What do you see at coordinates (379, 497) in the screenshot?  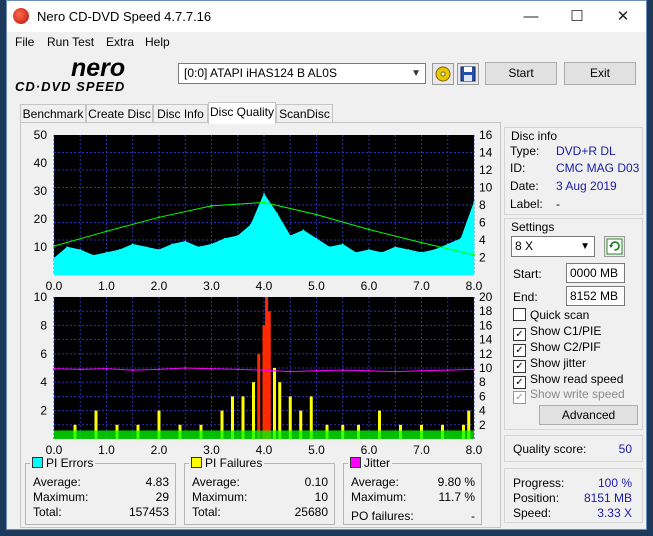 I see `jitter-max-label: Maximum:` at bounding box center [379, 497].